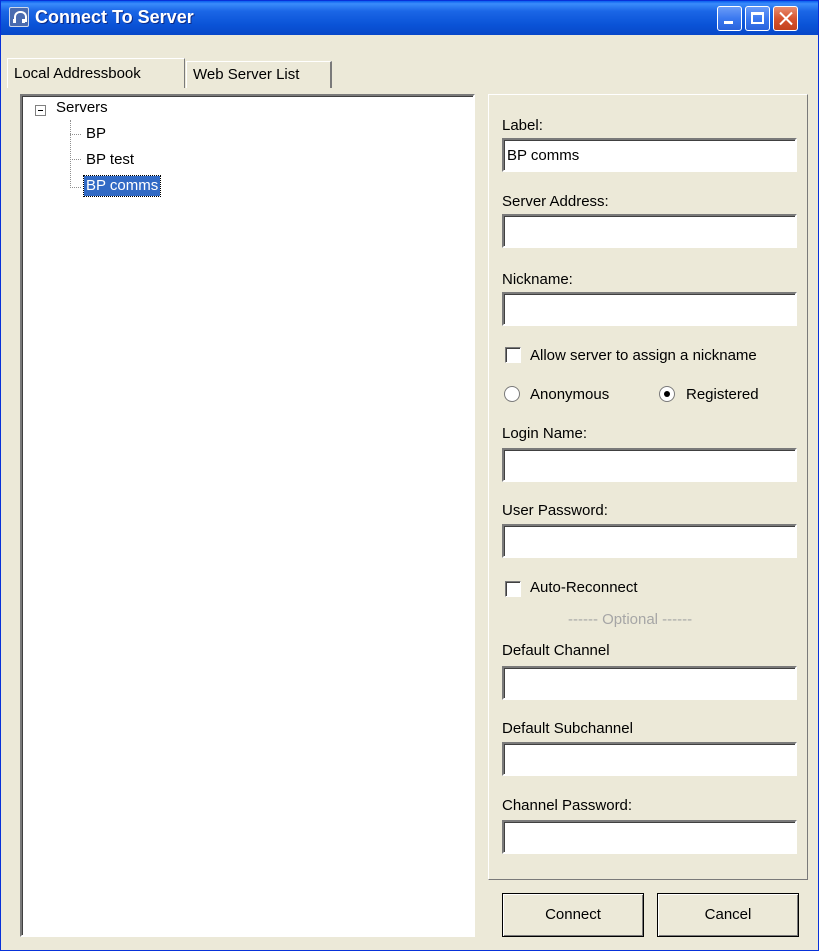 This screenshot has height=951, width=819. I want to click on default-channel-label: Default Channel, so click(556, 650).